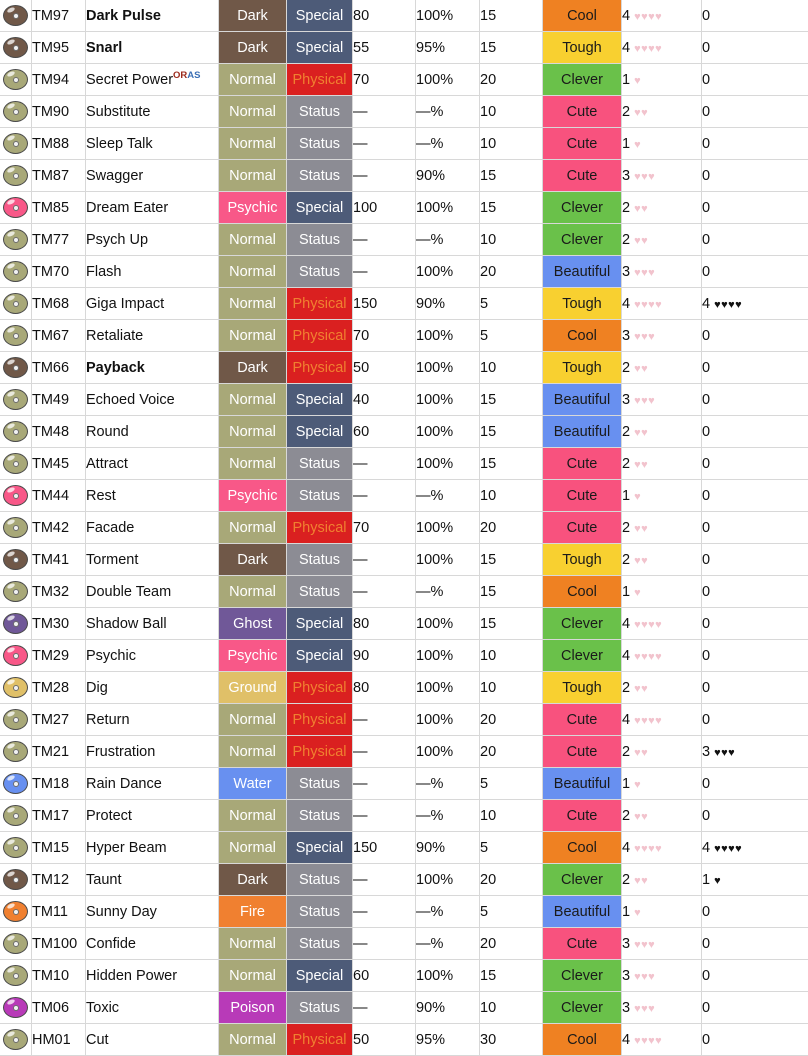 The image size is (808, 1056). What do you see at coordinates (152, 368) in the screenshot?
I see `move-name: Payback` at bounding box center [152, 368].